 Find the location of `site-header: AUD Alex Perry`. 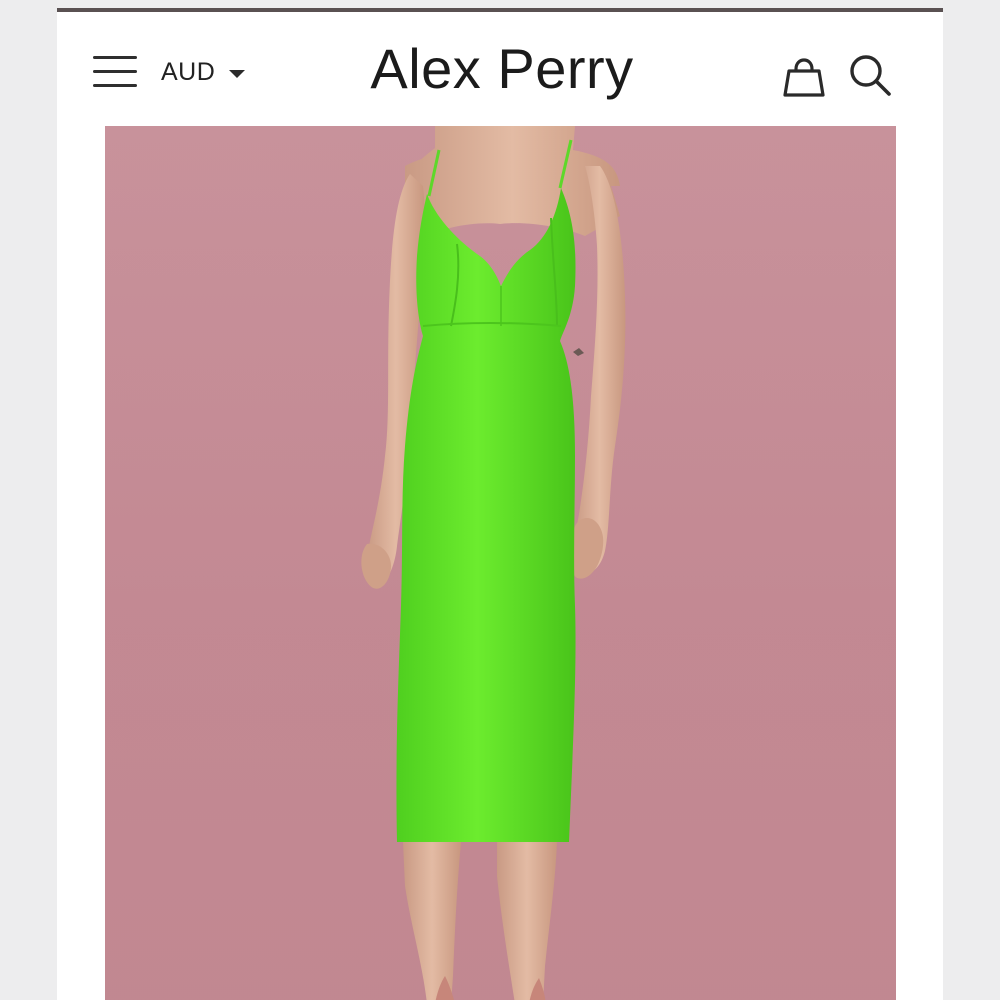

site-header: AUD Alex Perry is located at coordinates (500, 68).